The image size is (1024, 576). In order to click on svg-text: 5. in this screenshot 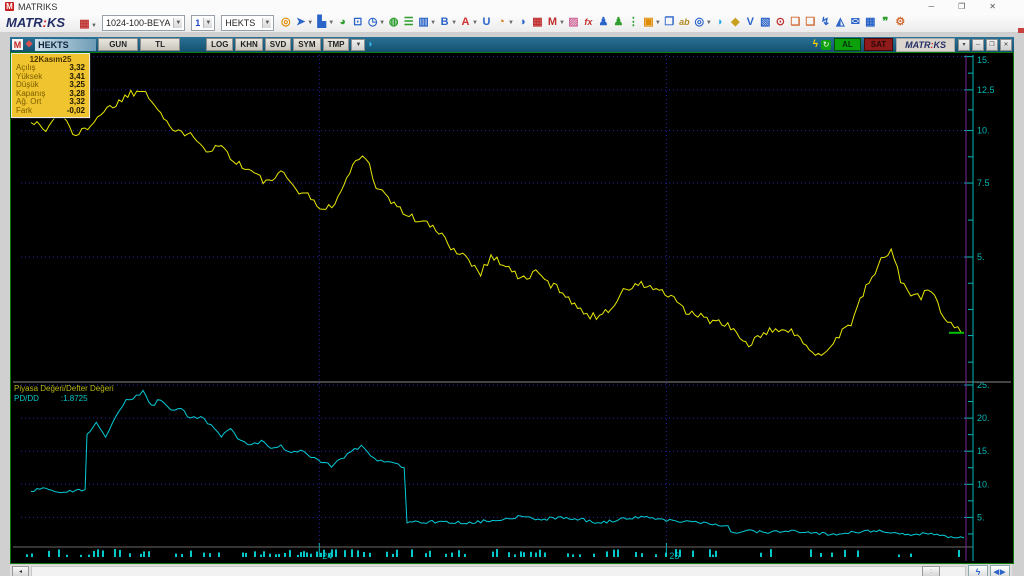, I will do `click(981, 517)`.